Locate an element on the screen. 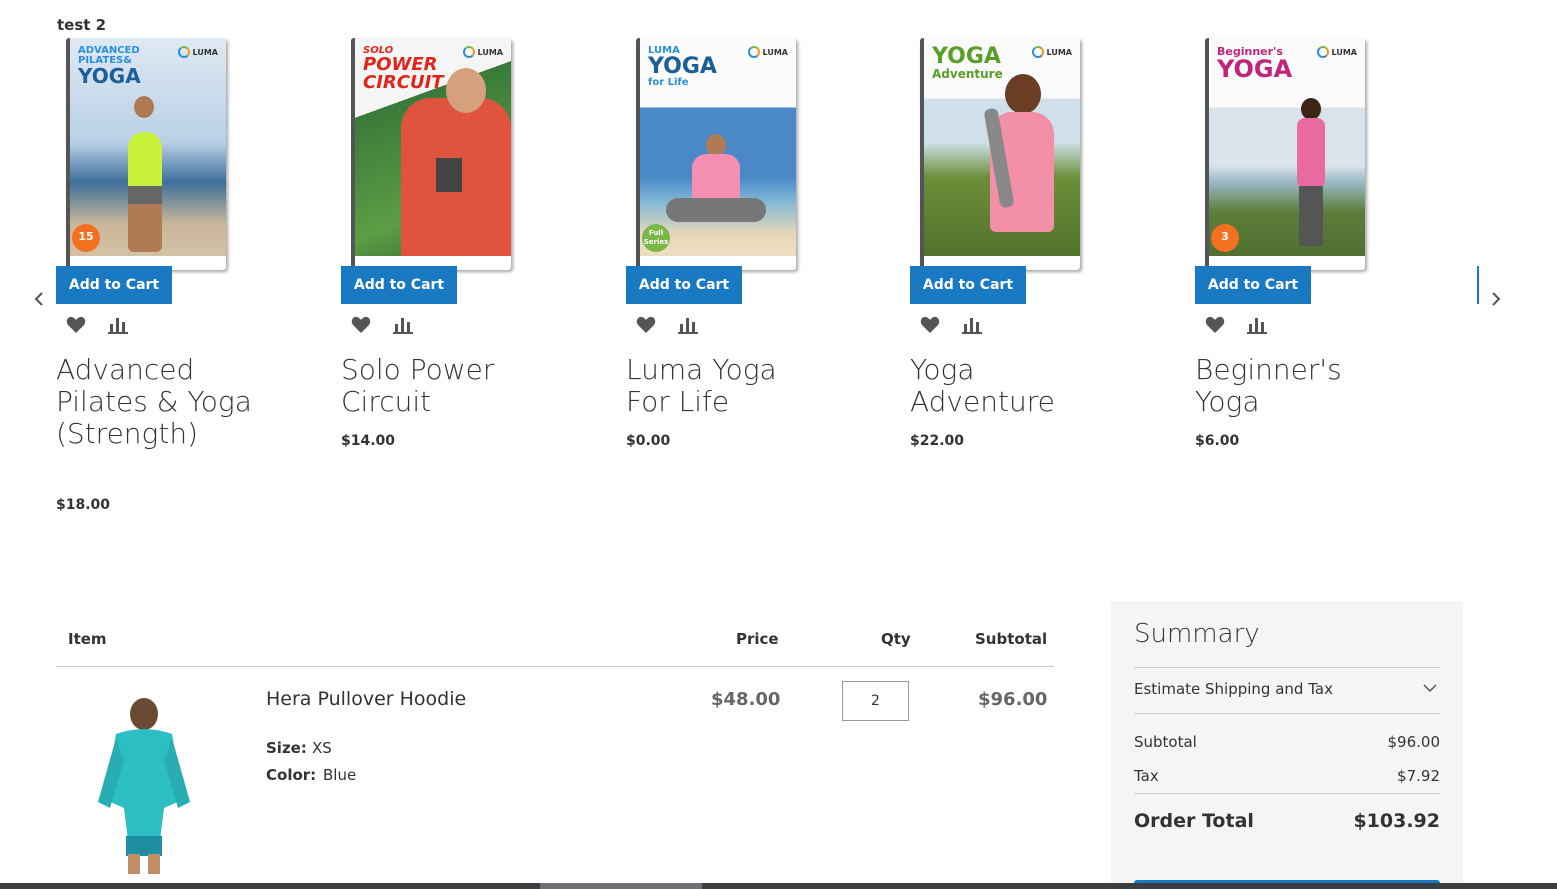  subtotal-value: $96.00 is located at coordinates (1414, 742).